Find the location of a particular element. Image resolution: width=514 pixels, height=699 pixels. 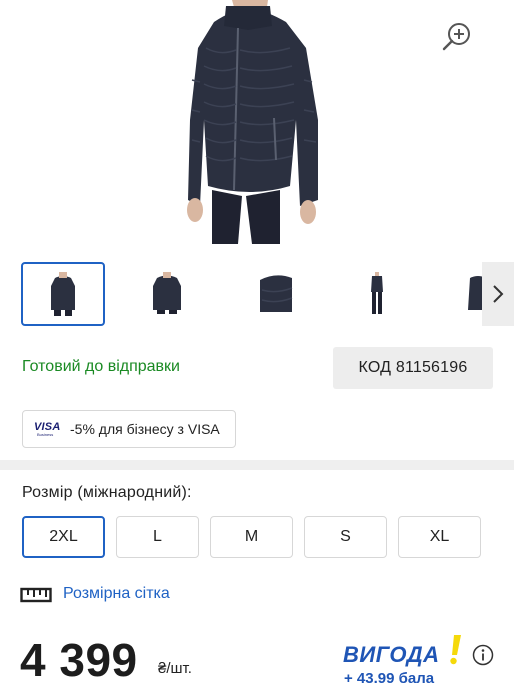

price-unit: ₴/шт. is located at coordinates (175, 668).